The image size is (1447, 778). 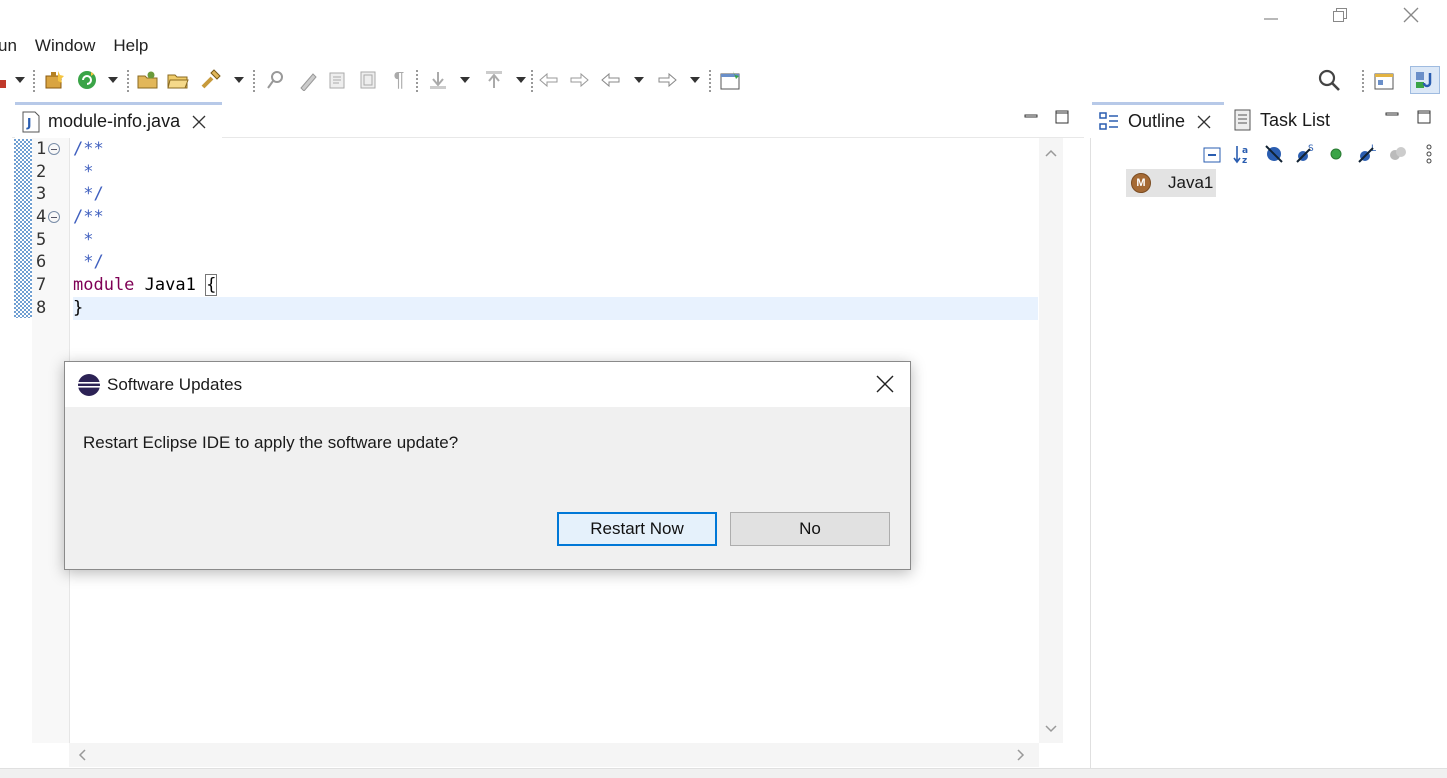 I want to click on show-whitespace-icon: ¶, so click(x=399, y=80).